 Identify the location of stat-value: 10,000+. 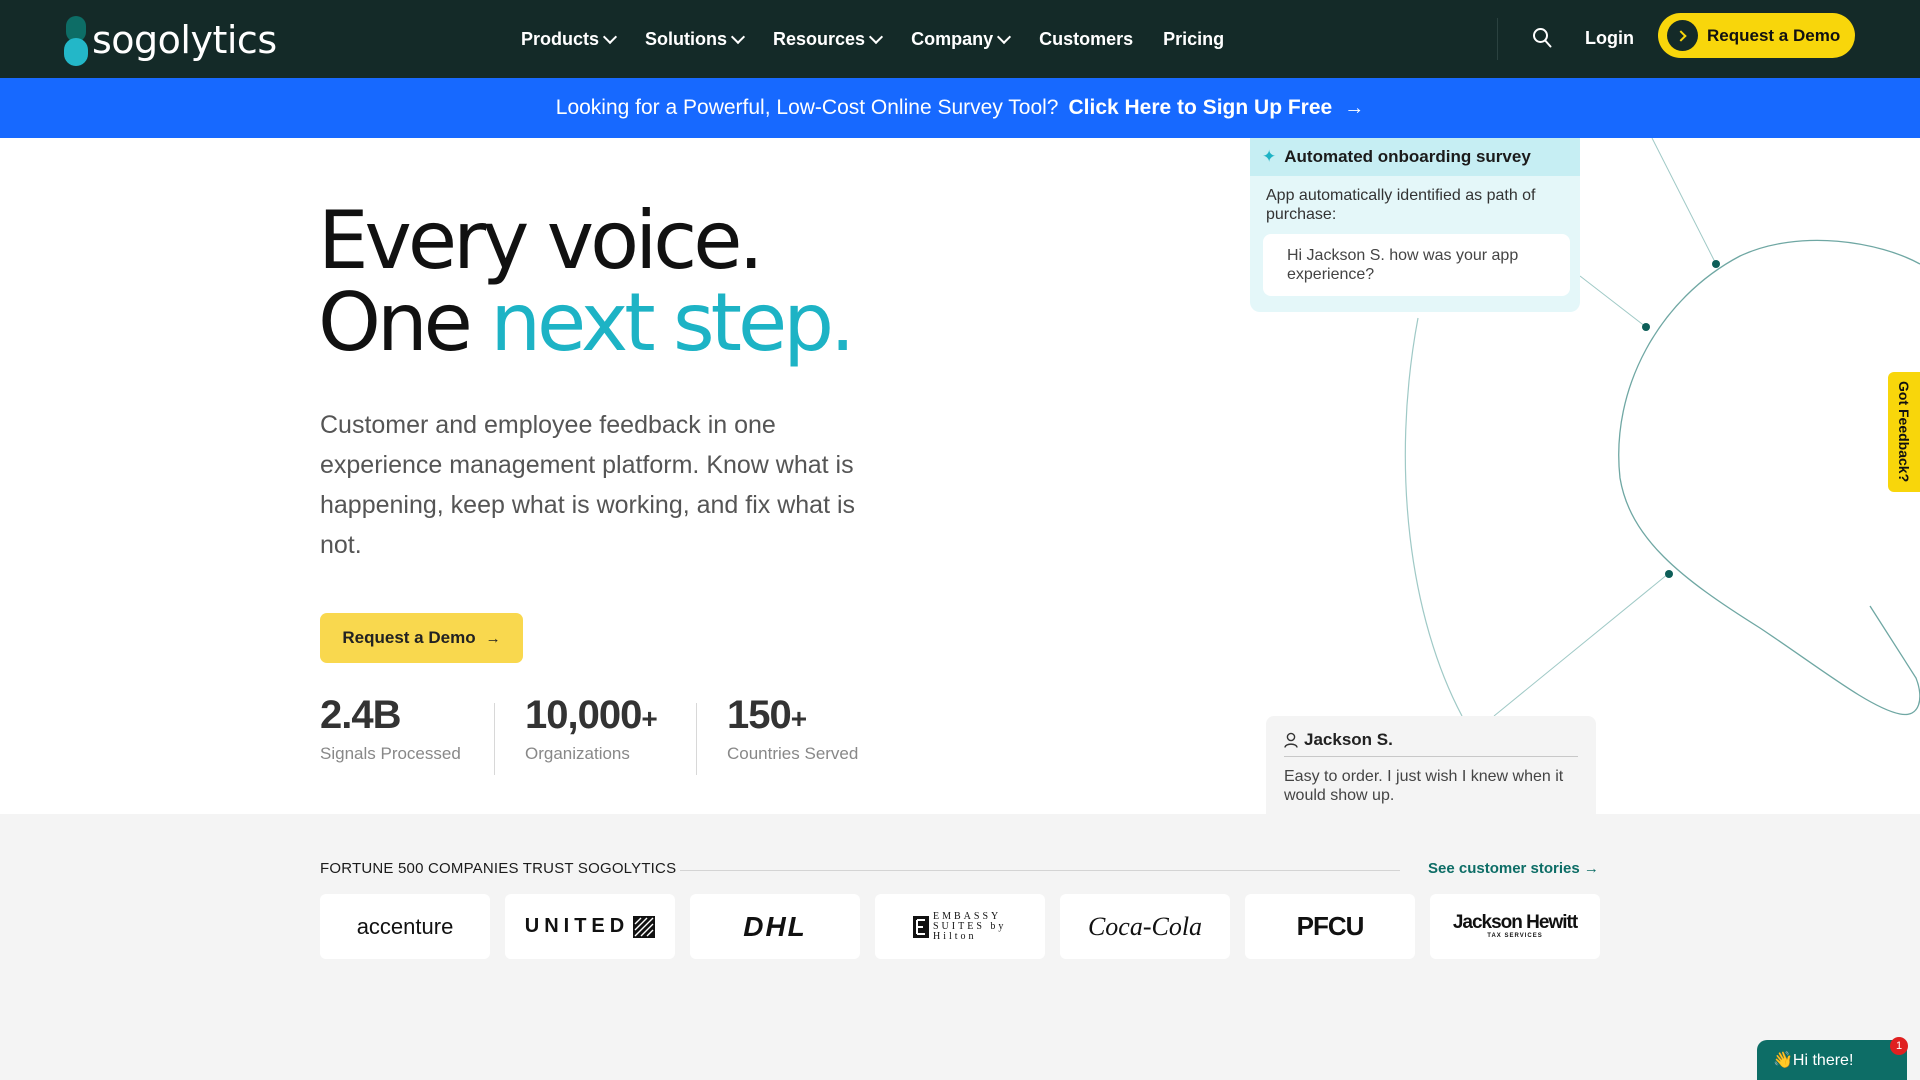
(591, 715).